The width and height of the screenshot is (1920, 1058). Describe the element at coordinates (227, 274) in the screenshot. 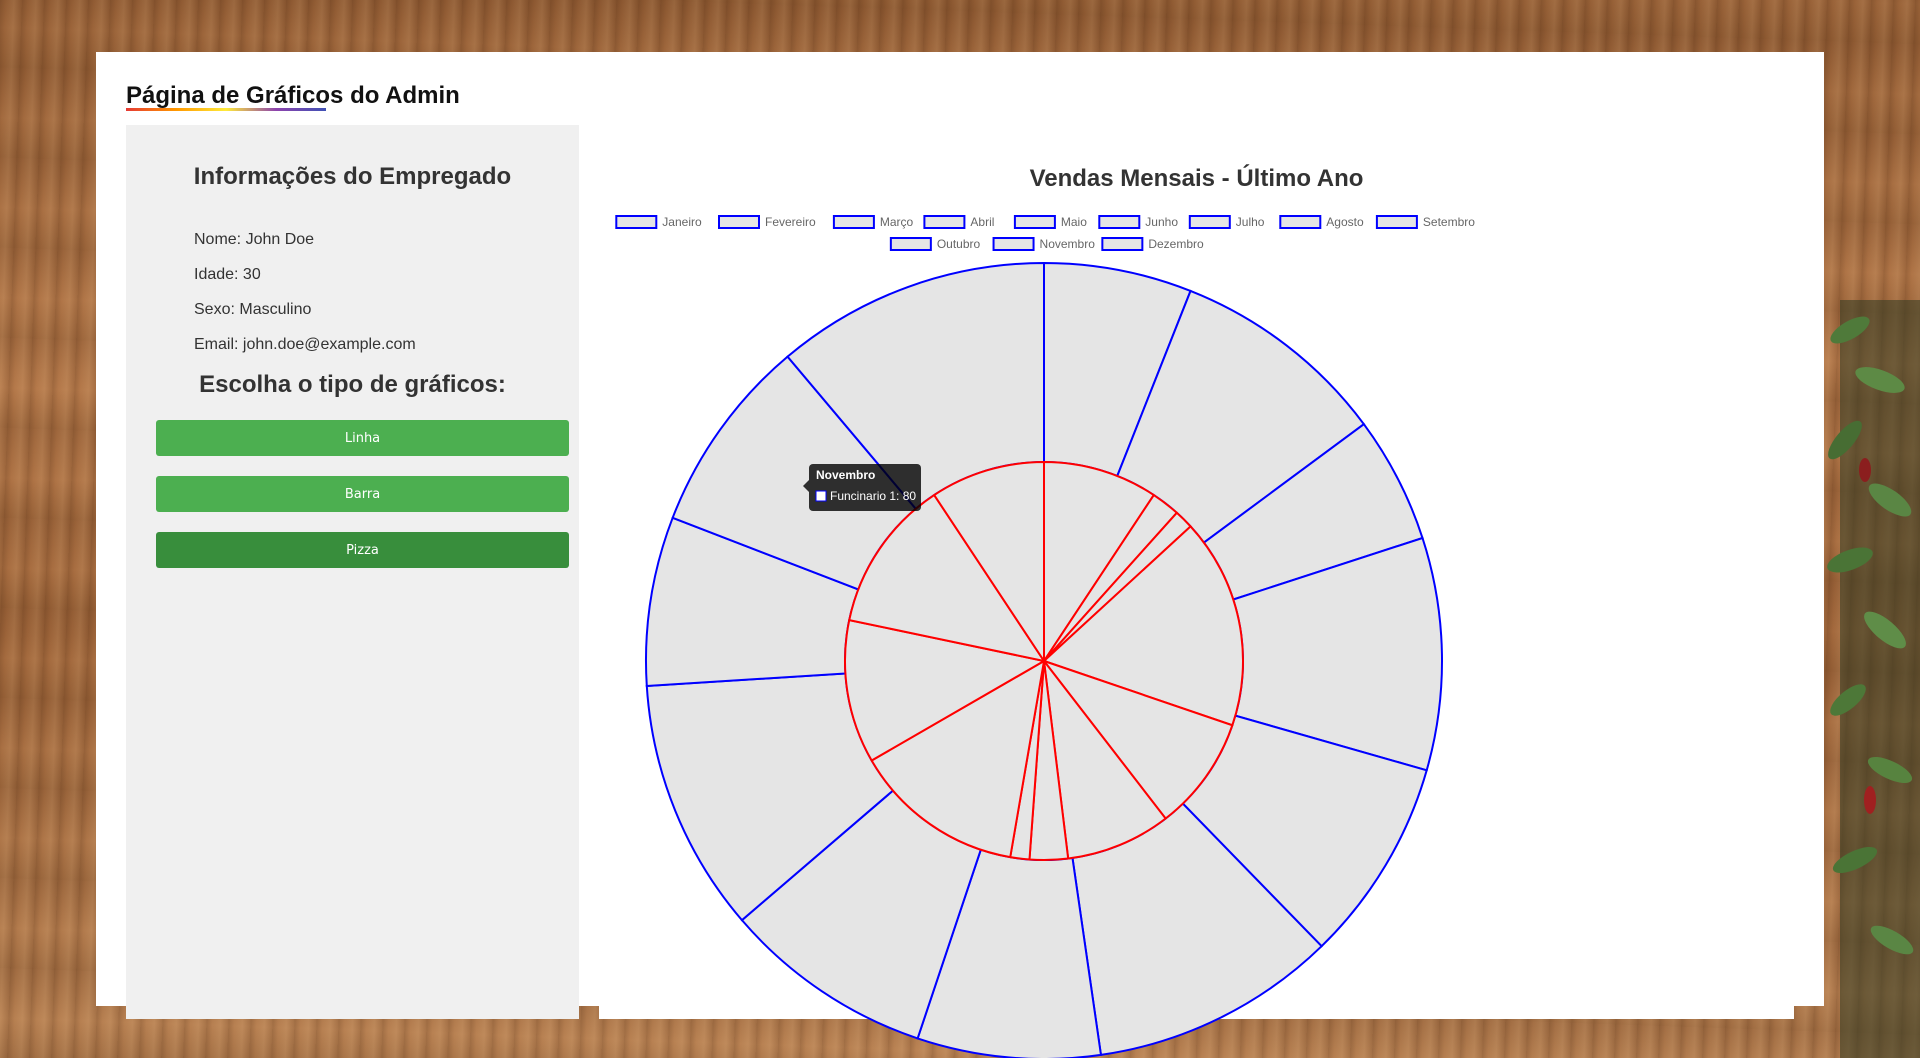

I see `employee-age: Idade: 30` at that location.